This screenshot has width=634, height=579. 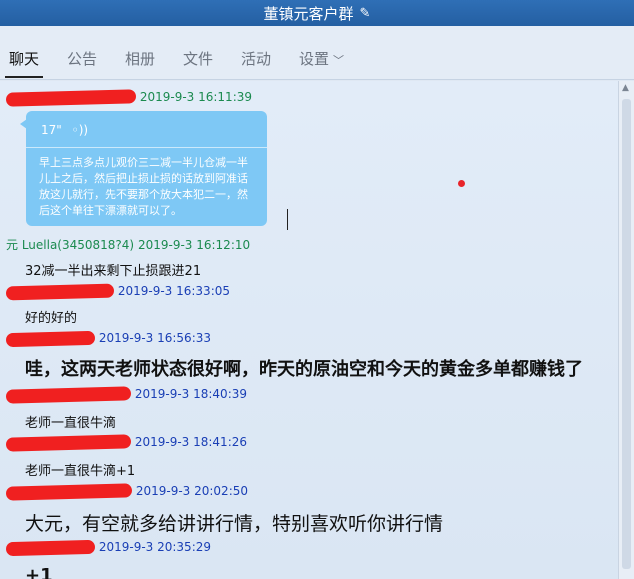 What do you see at coordinates (304, 369) in the screenshot?
I see `message-text: 哇，这两天老师状态很好啊，昨天的原油空和今天的黄金多单都赚钱了` at bounding box center [304, 369].